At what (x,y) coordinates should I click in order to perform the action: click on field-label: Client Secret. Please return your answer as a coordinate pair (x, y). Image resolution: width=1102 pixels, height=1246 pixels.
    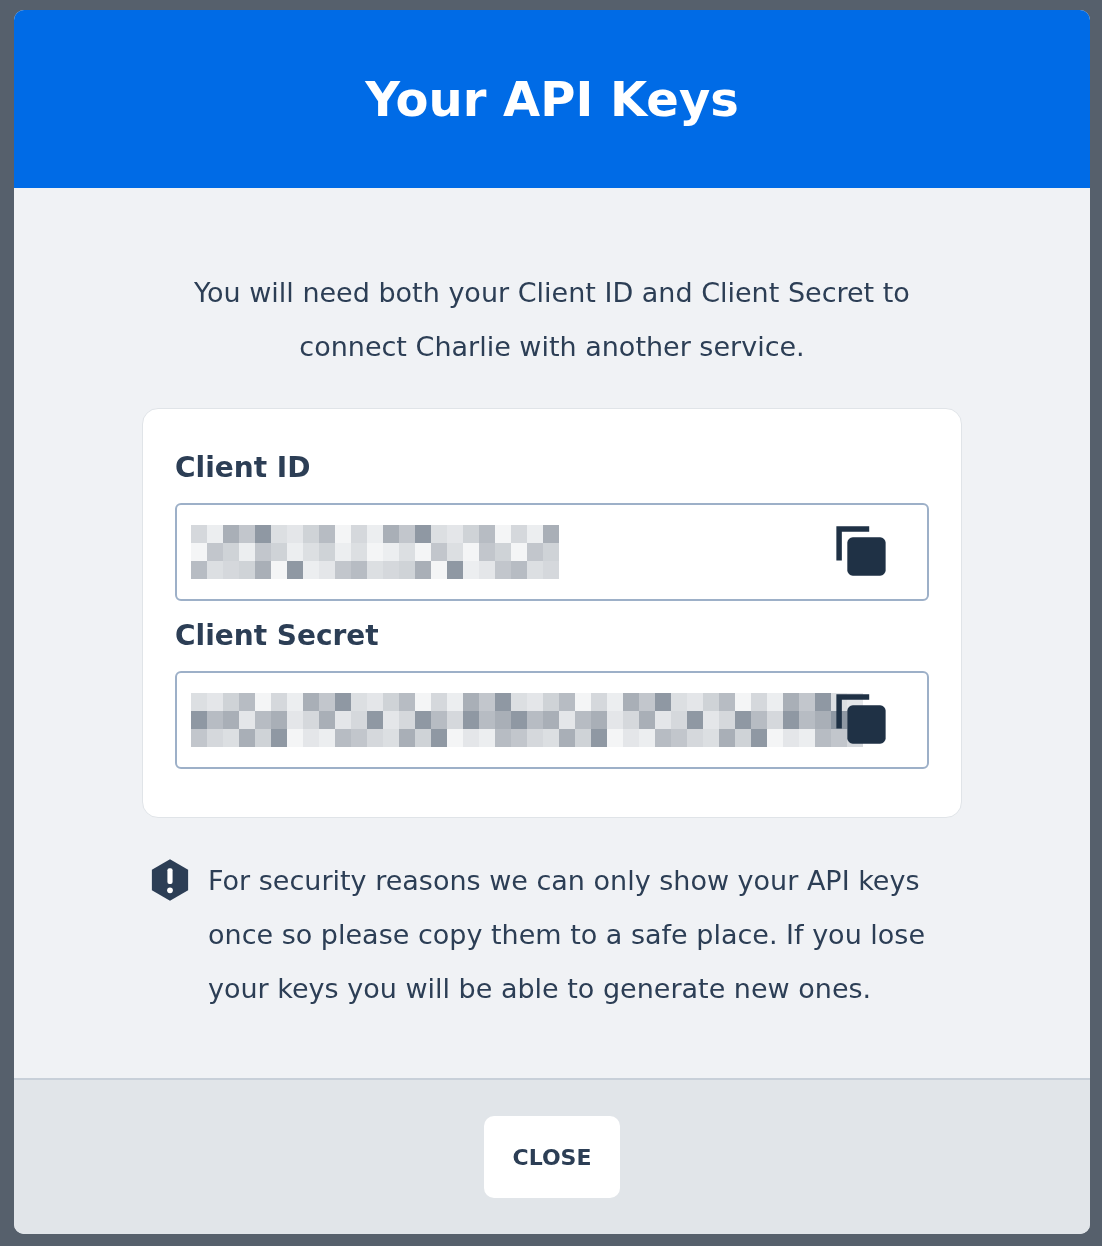
    Looking at the image, I should click on (277, 636).